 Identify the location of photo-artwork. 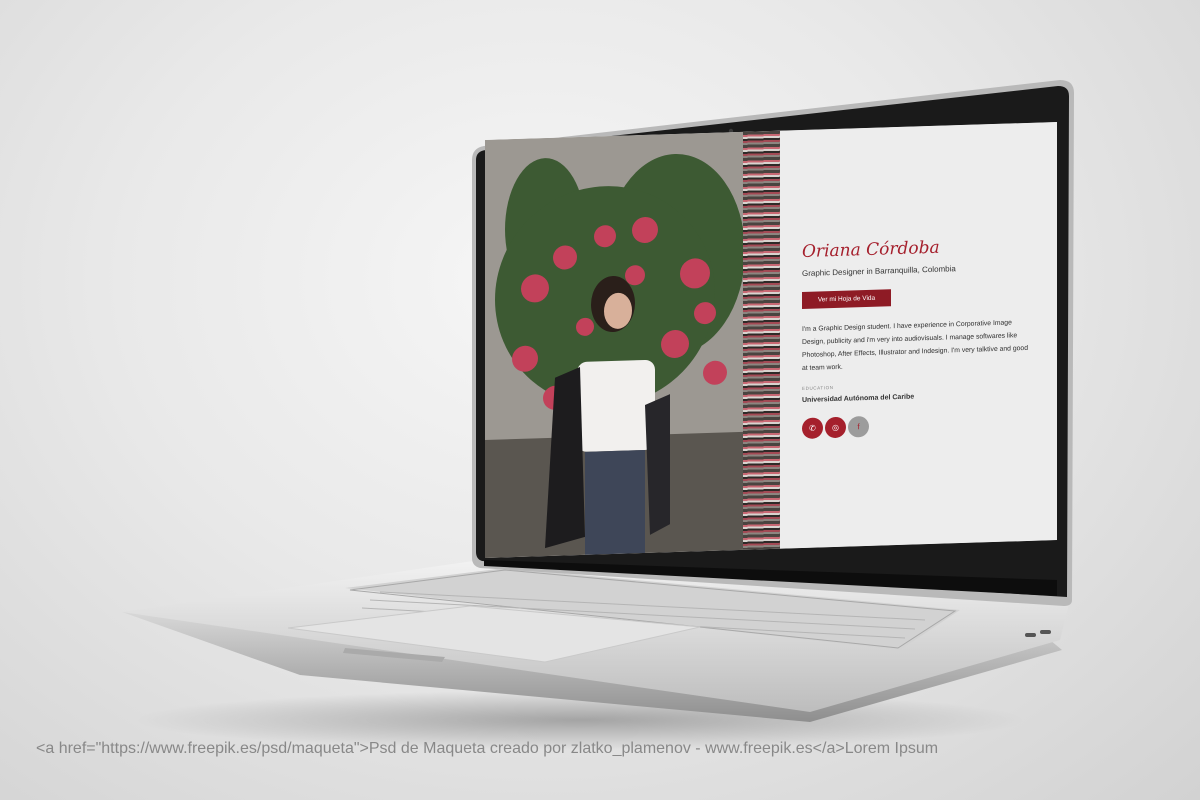
(615, 344).